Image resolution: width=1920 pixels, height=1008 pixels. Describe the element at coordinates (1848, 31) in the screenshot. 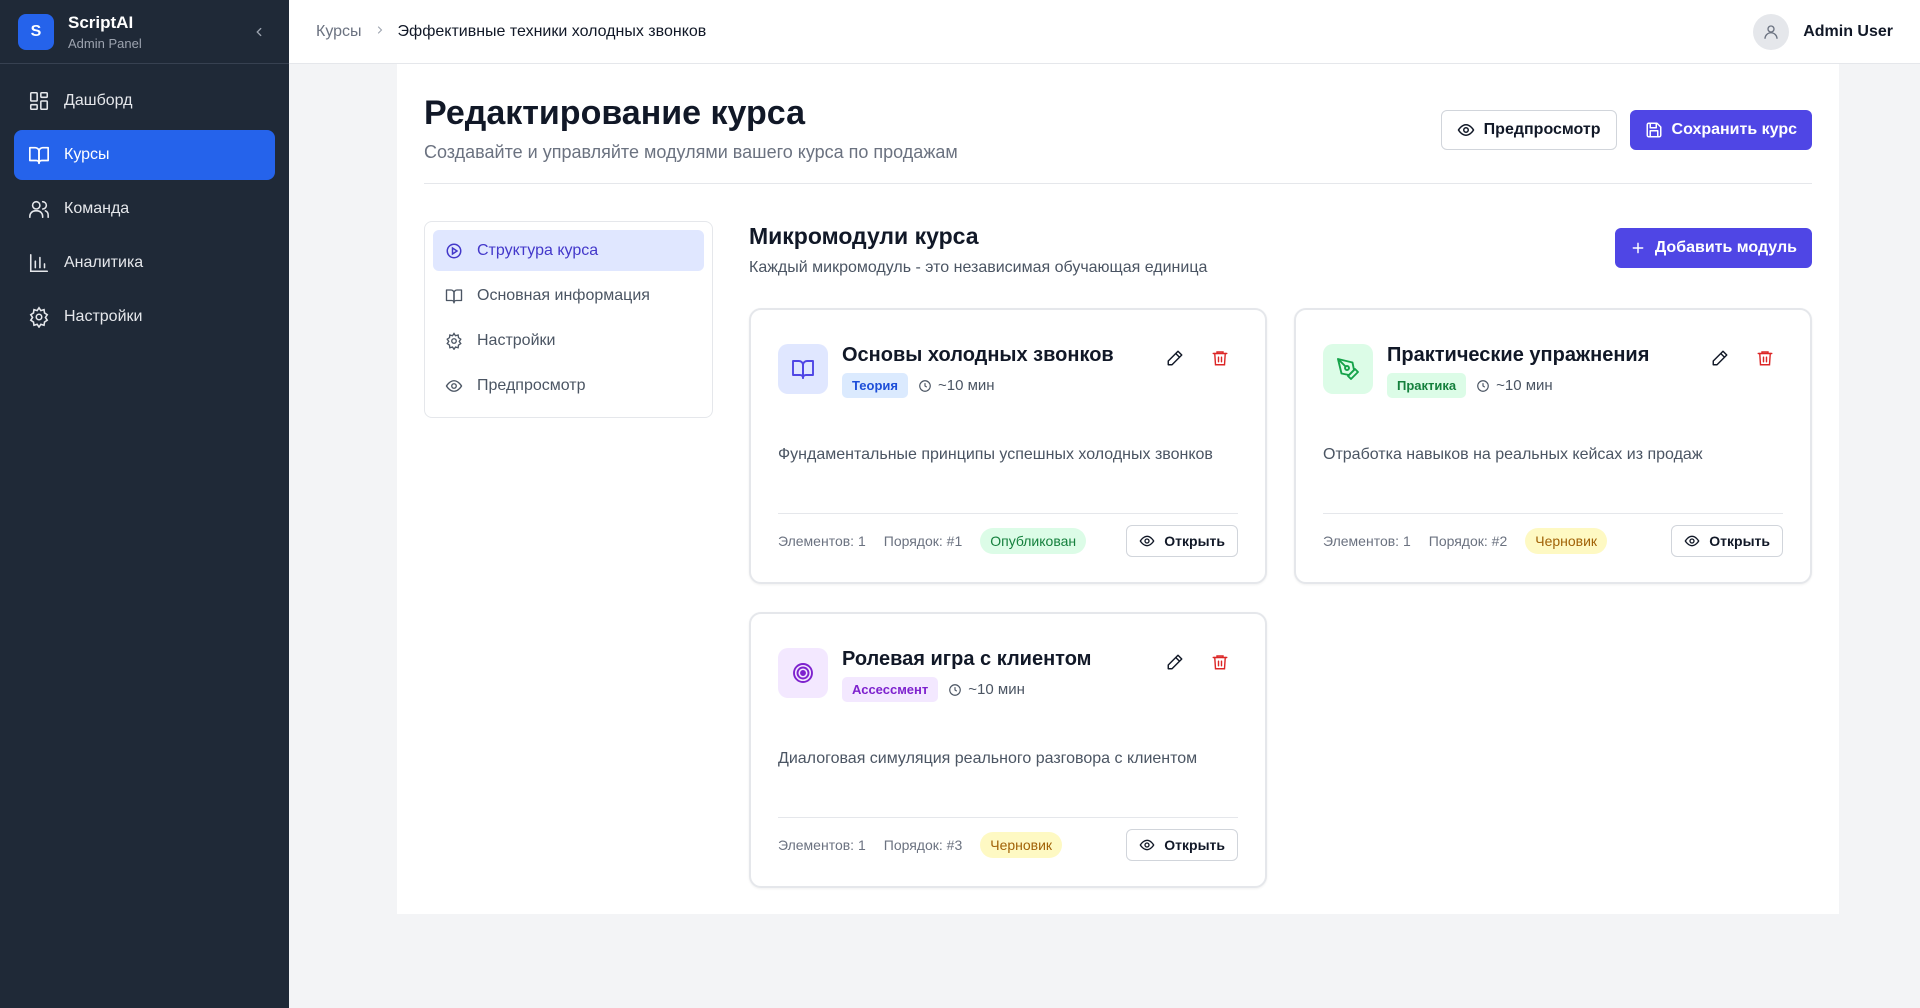

I see `user-name: Admin User` at that location.